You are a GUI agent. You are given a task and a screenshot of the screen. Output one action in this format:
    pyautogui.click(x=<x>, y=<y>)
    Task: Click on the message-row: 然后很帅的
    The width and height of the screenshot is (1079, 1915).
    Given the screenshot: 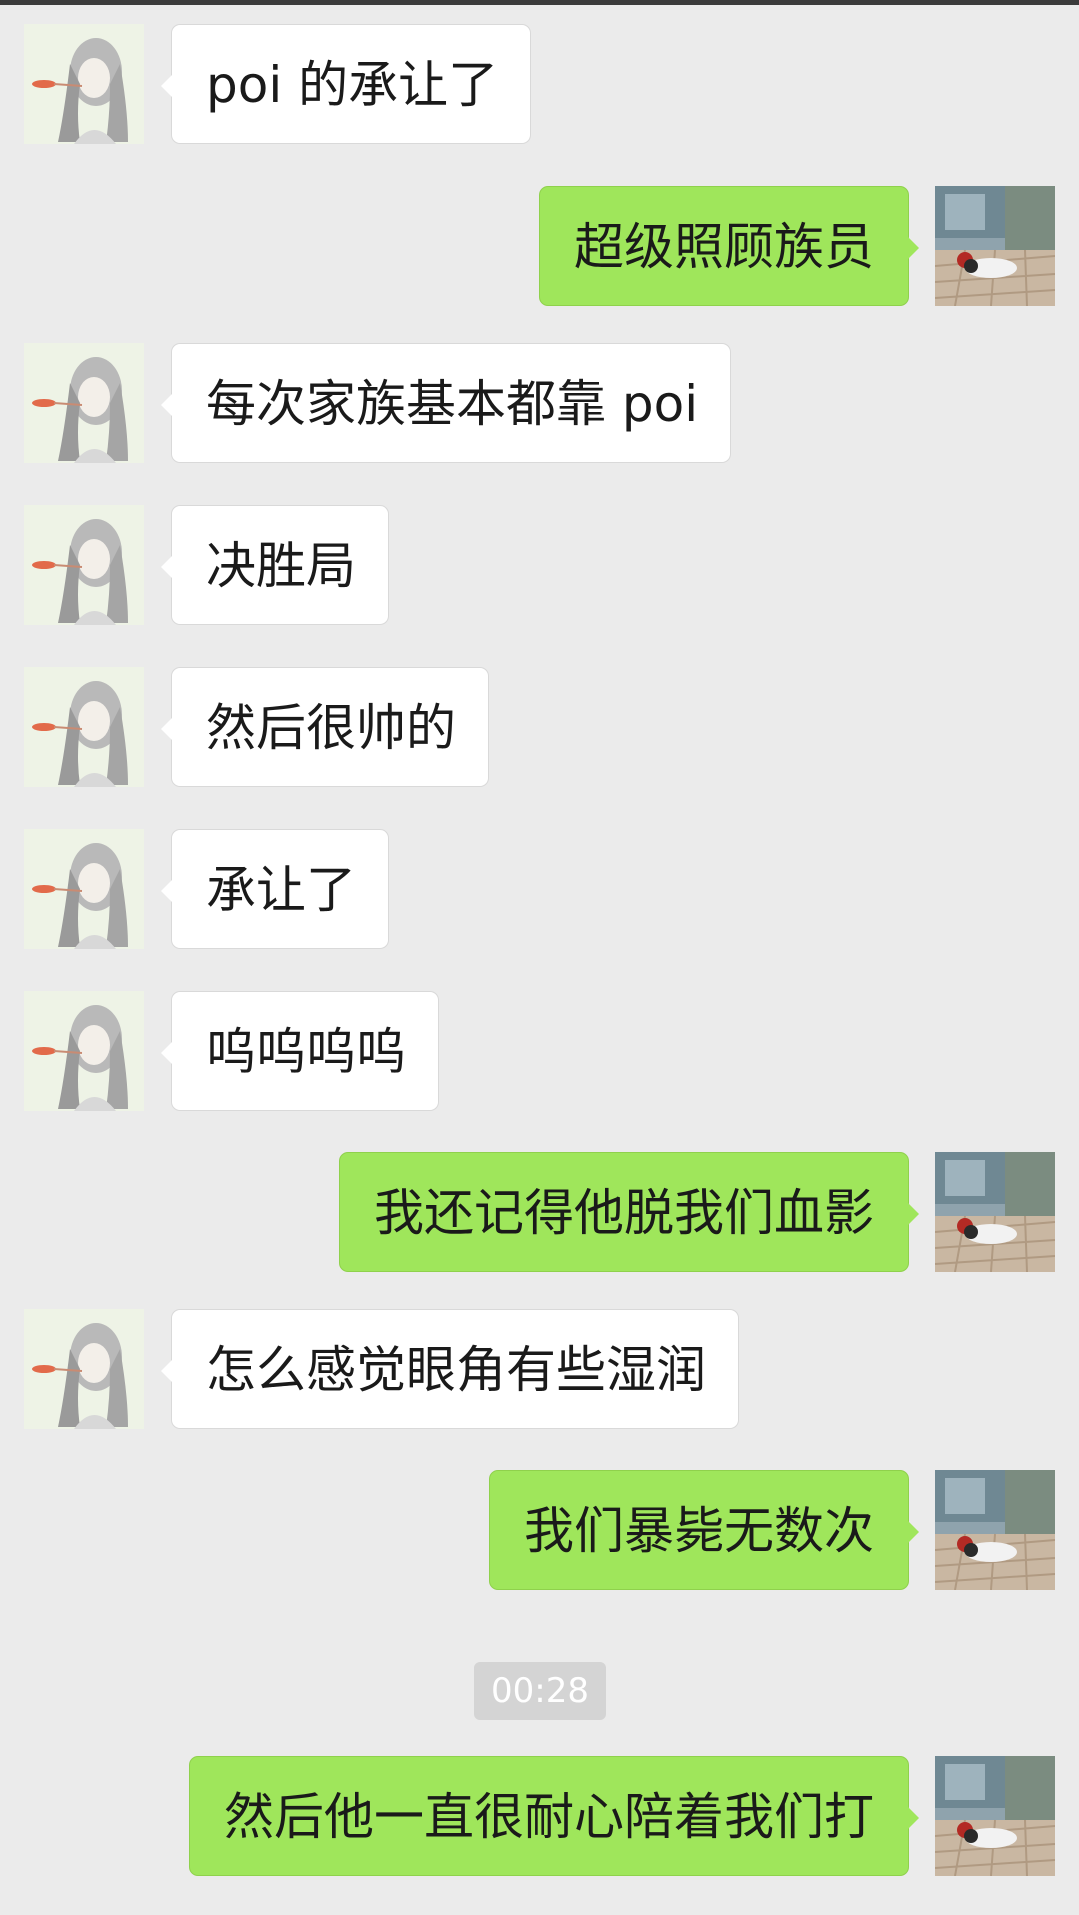 What is the action you would take?
    pyautogui.click(x=539, y=727)
    